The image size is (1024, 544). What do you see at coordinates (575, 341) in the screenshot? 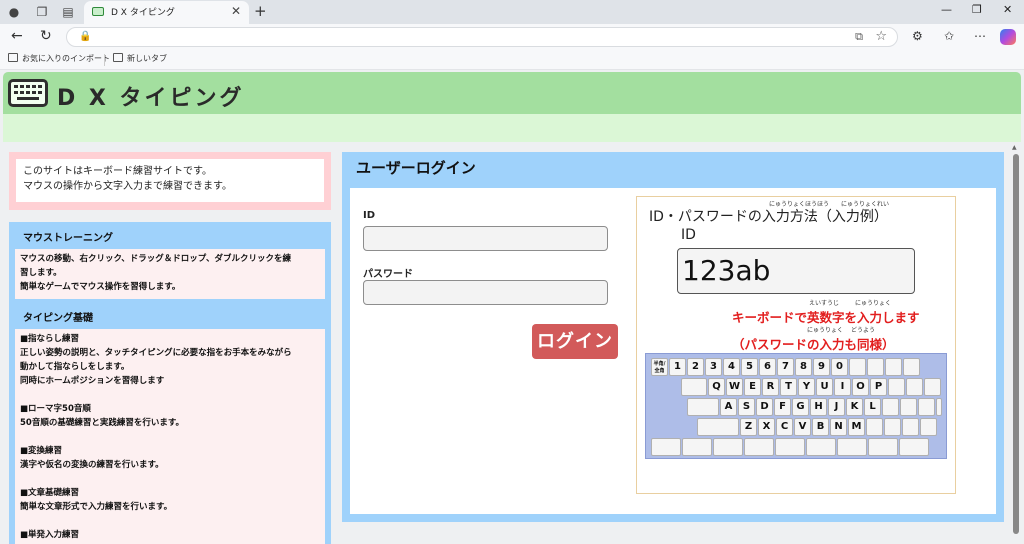
I see `login-button: ログイン` at bounding box center [575, 341].